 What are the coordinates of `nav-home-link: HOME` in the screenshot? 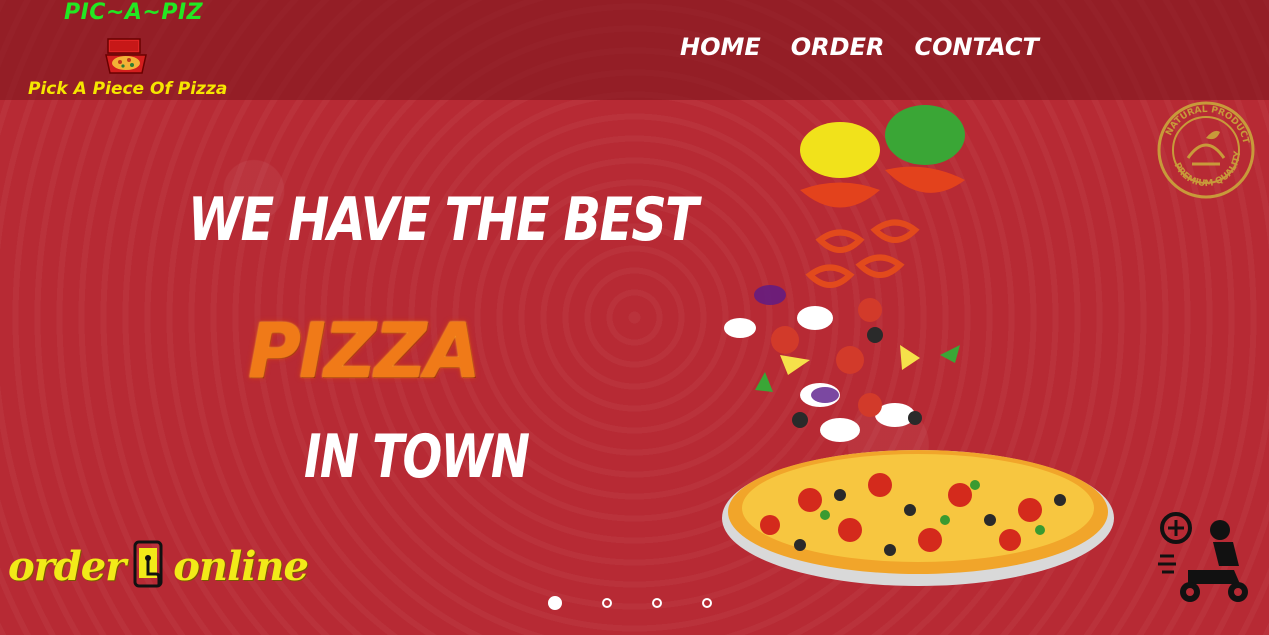 It's located at (720, 47).